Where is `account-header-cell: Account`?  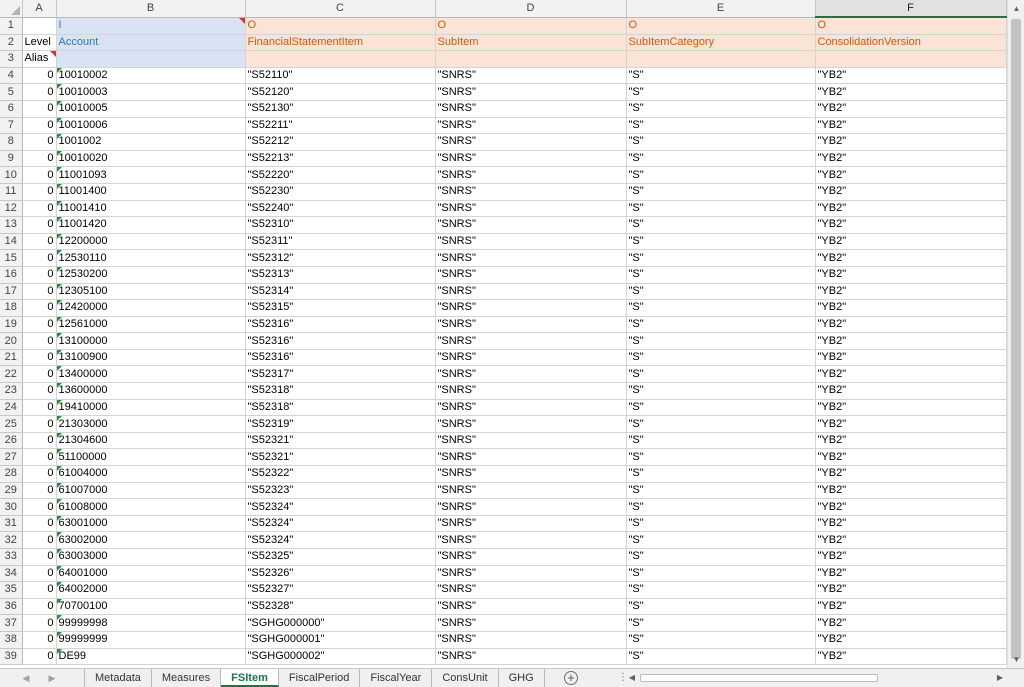 account-header-cell: Account is located at coordinates (151, 43).